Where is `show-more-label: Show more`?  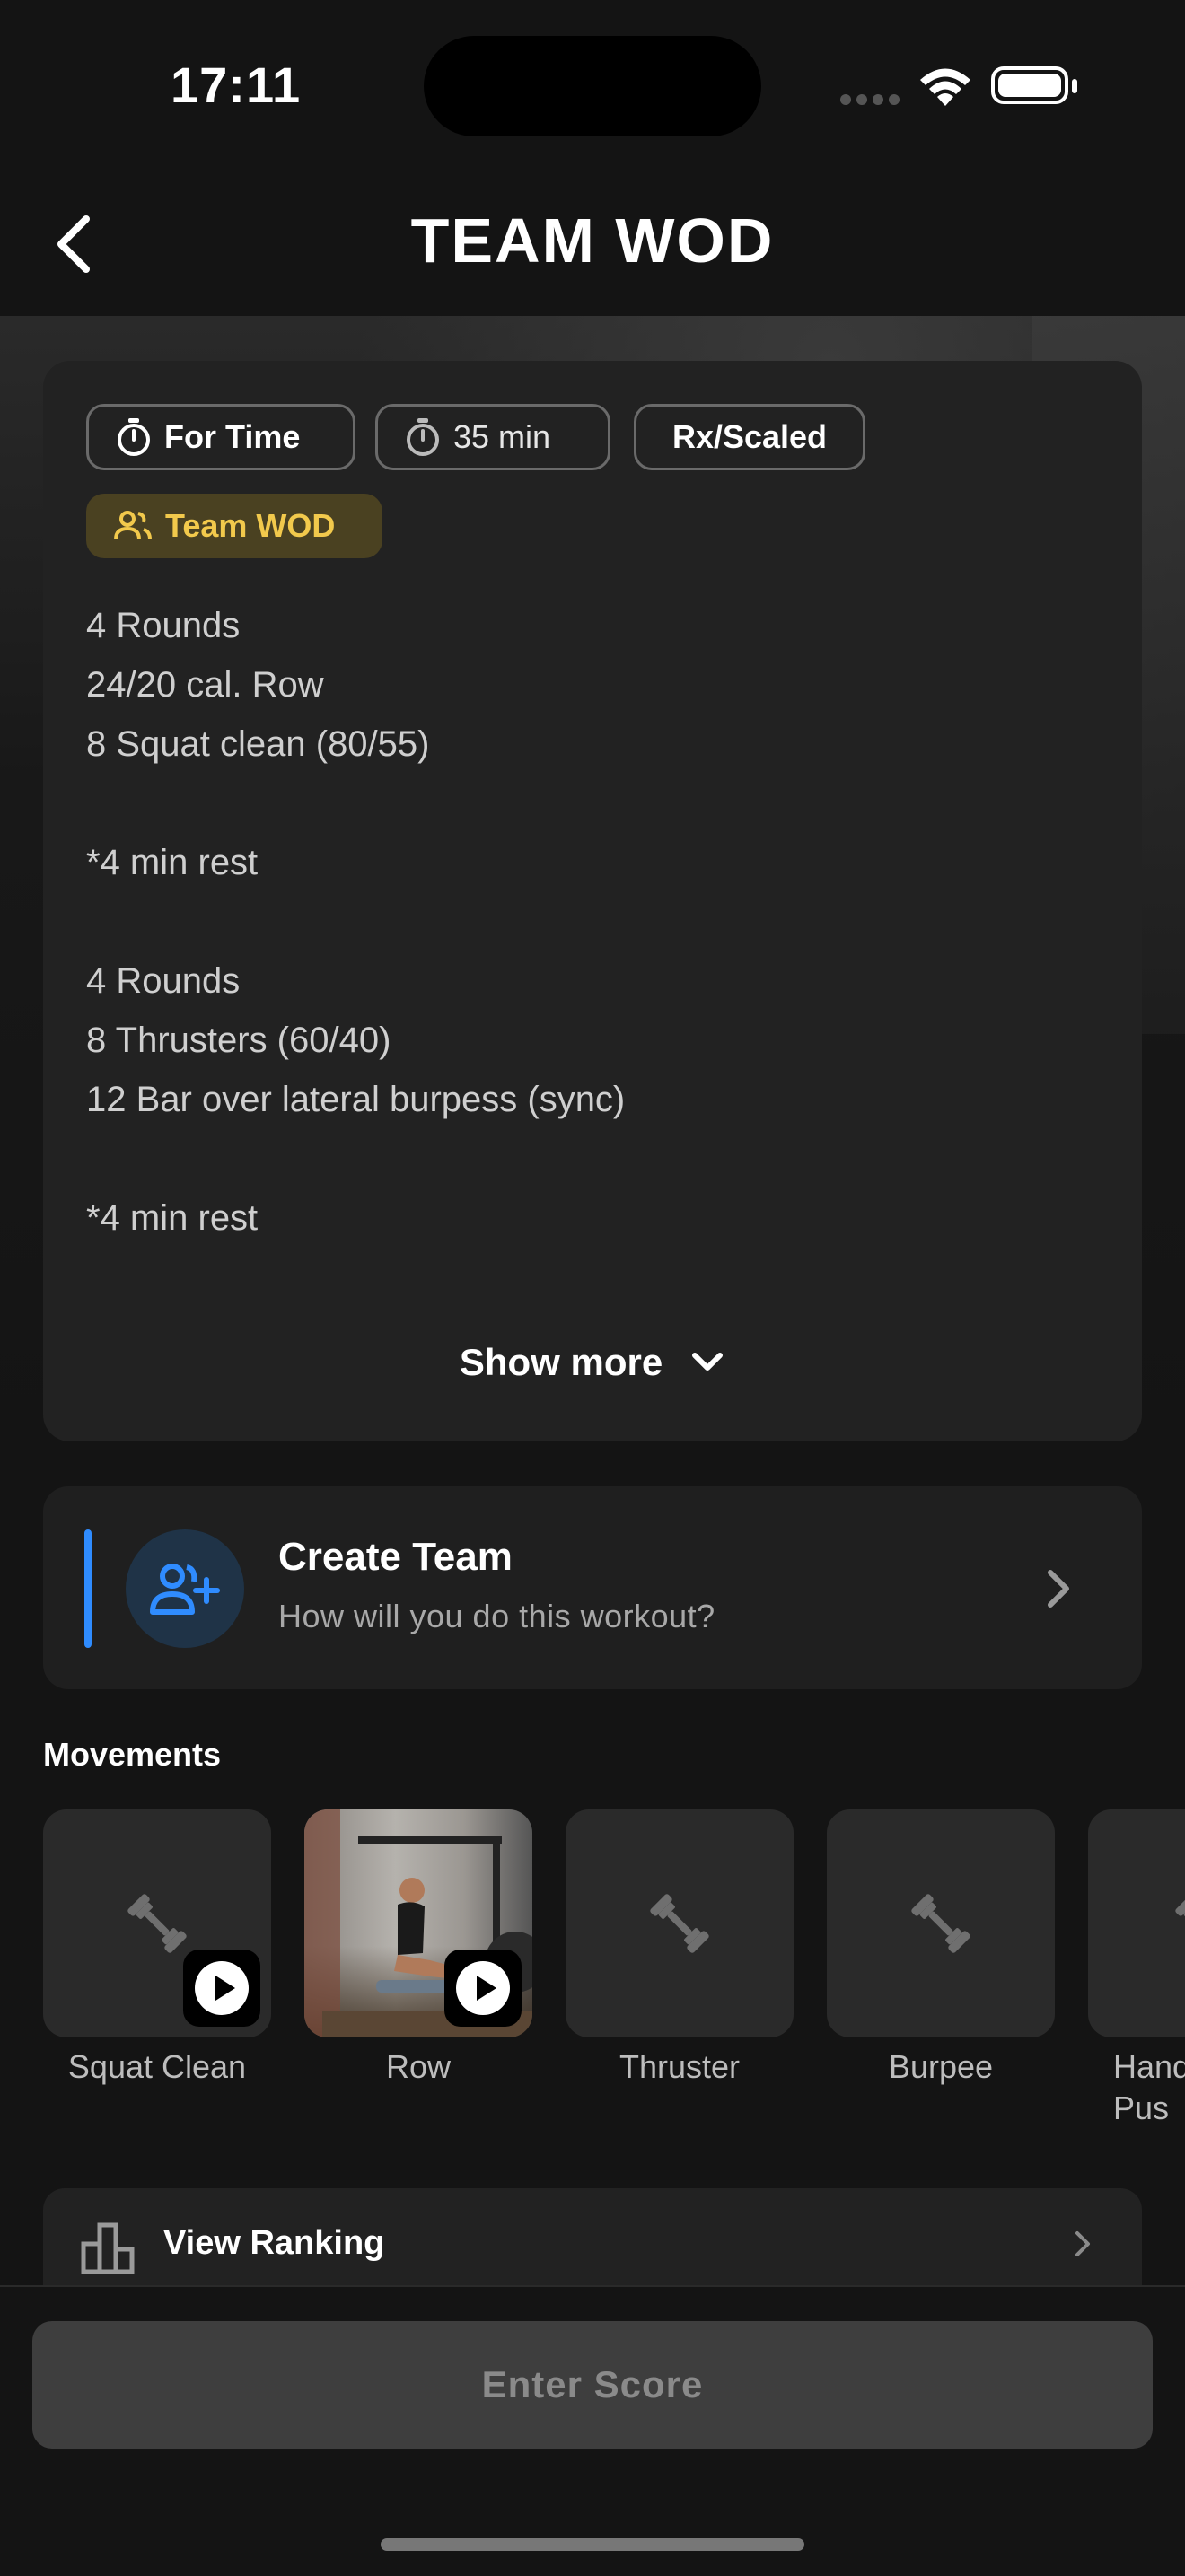 show-more-label: Show more is located at coordinates (561, 1362).